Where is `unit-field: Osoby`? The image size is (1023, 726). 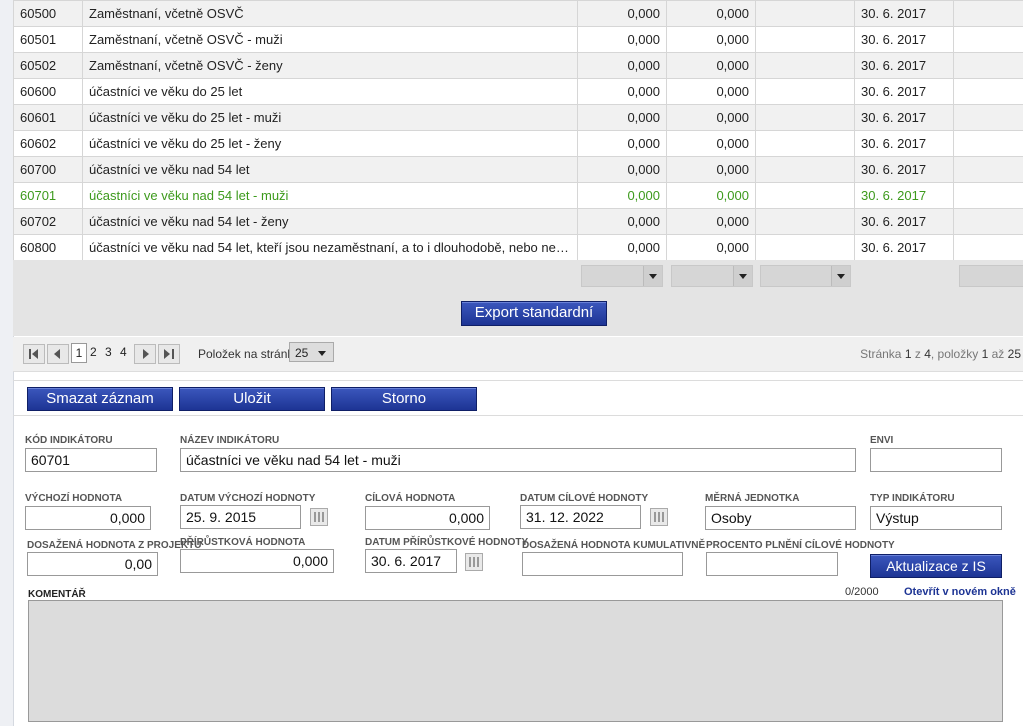
unit-field: Osoby is located at coordinates (780, 518).